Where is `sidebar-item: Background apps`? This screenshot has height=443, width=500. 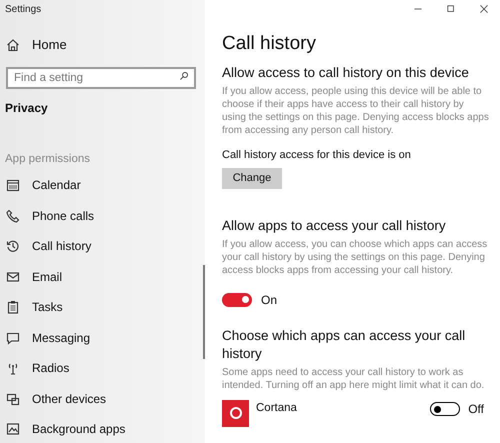
sidebar-item: Background apps is located at coordinates (79, 429).